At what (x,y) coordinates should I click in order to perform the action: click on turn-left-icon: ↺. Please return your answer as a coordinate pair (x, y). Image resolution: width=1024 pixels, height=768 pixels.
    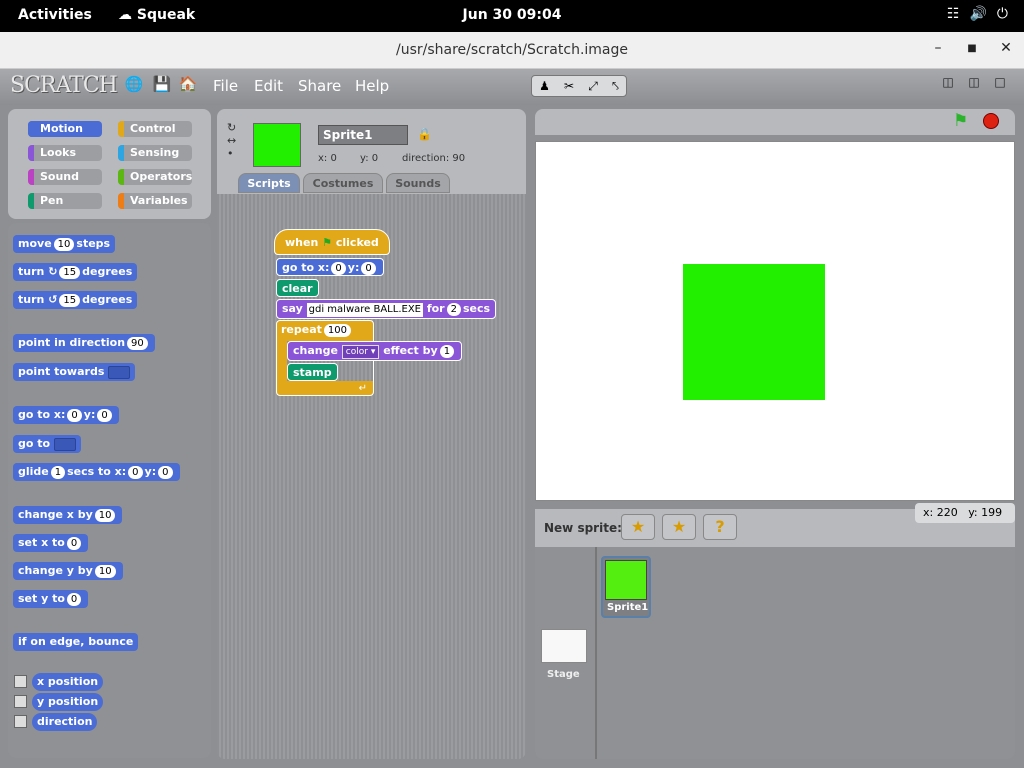
    Looking at the image, I should click on (53, 299).